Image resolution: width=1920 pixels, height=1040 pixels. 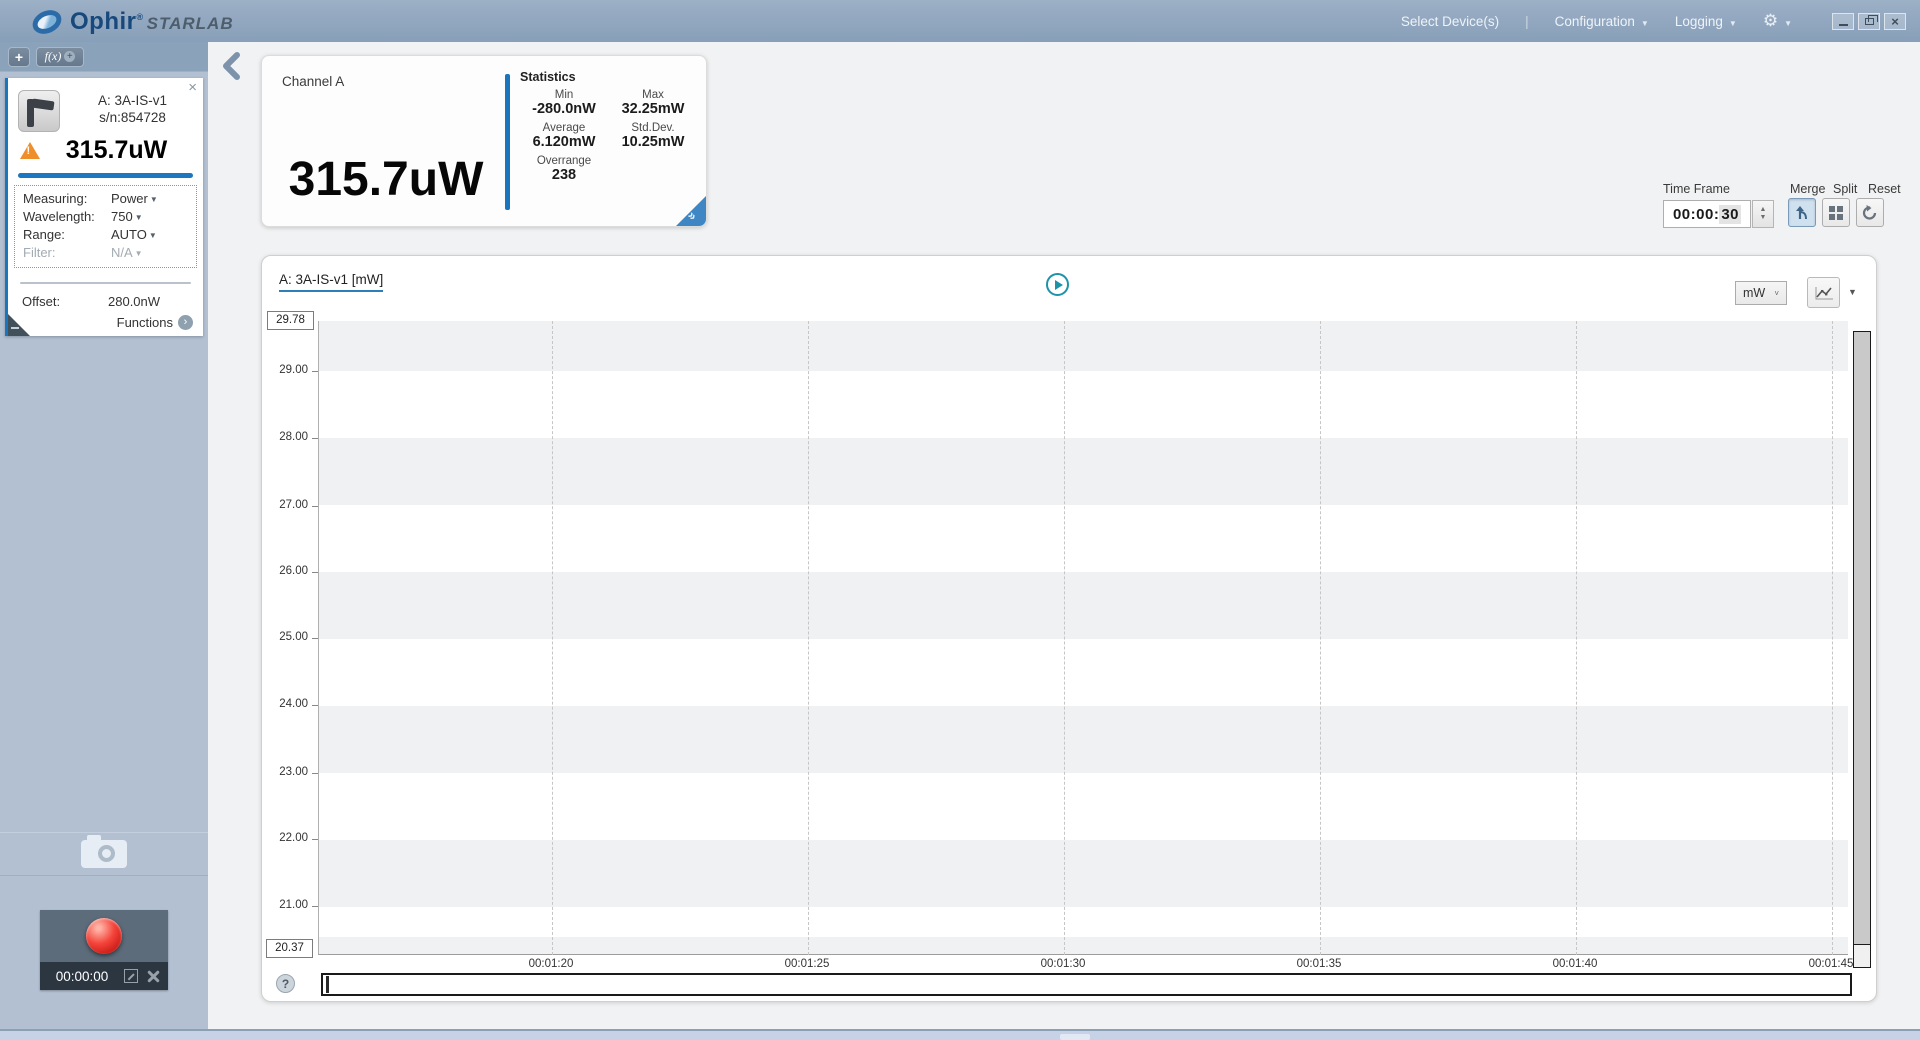 I want to click on chevron-right-icon: ›, so click(x=185, y=322).